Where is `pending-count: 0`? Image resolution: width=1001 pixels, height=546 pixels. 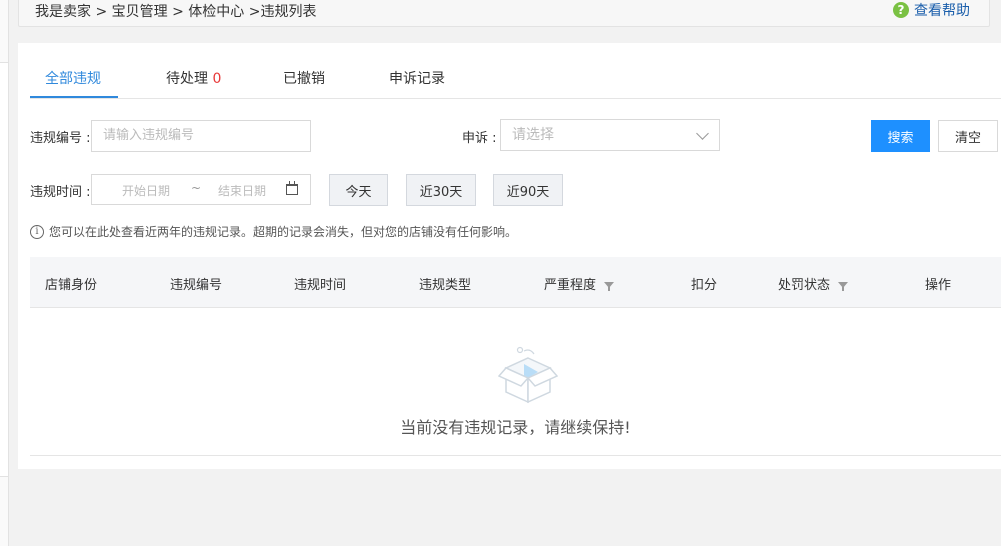 pending-count: 0 is located at coordinates (217, 79).